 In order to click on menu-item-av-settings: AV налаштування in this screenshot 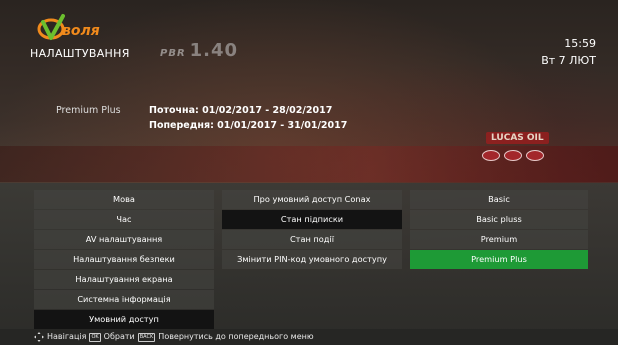, I will do `click(124, 239)`.